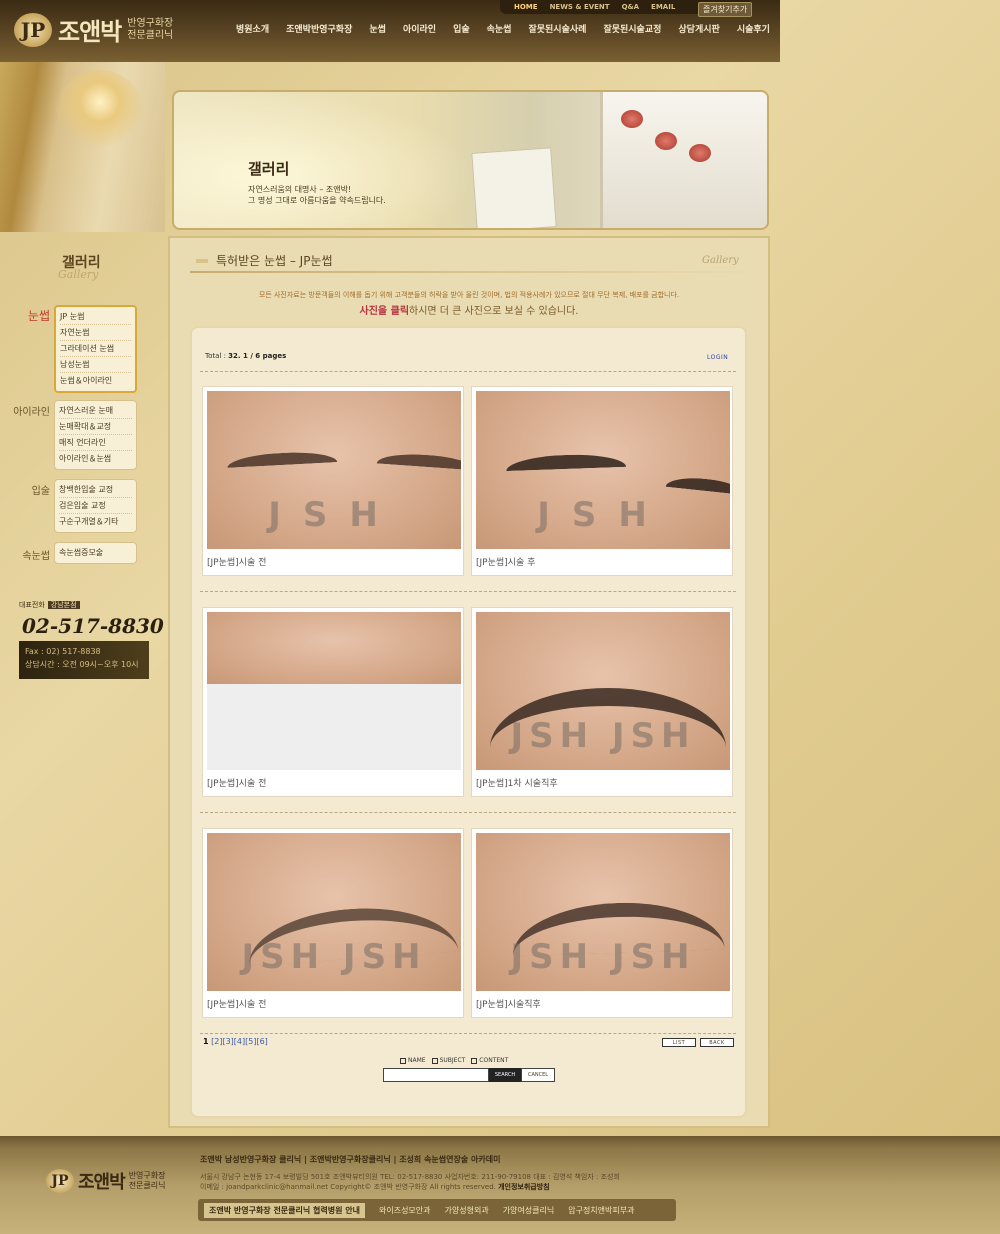 This screenshot has width=1000, height=1234. I want to click on submenu-item: 속눈썹증모술, so click(95, 553).